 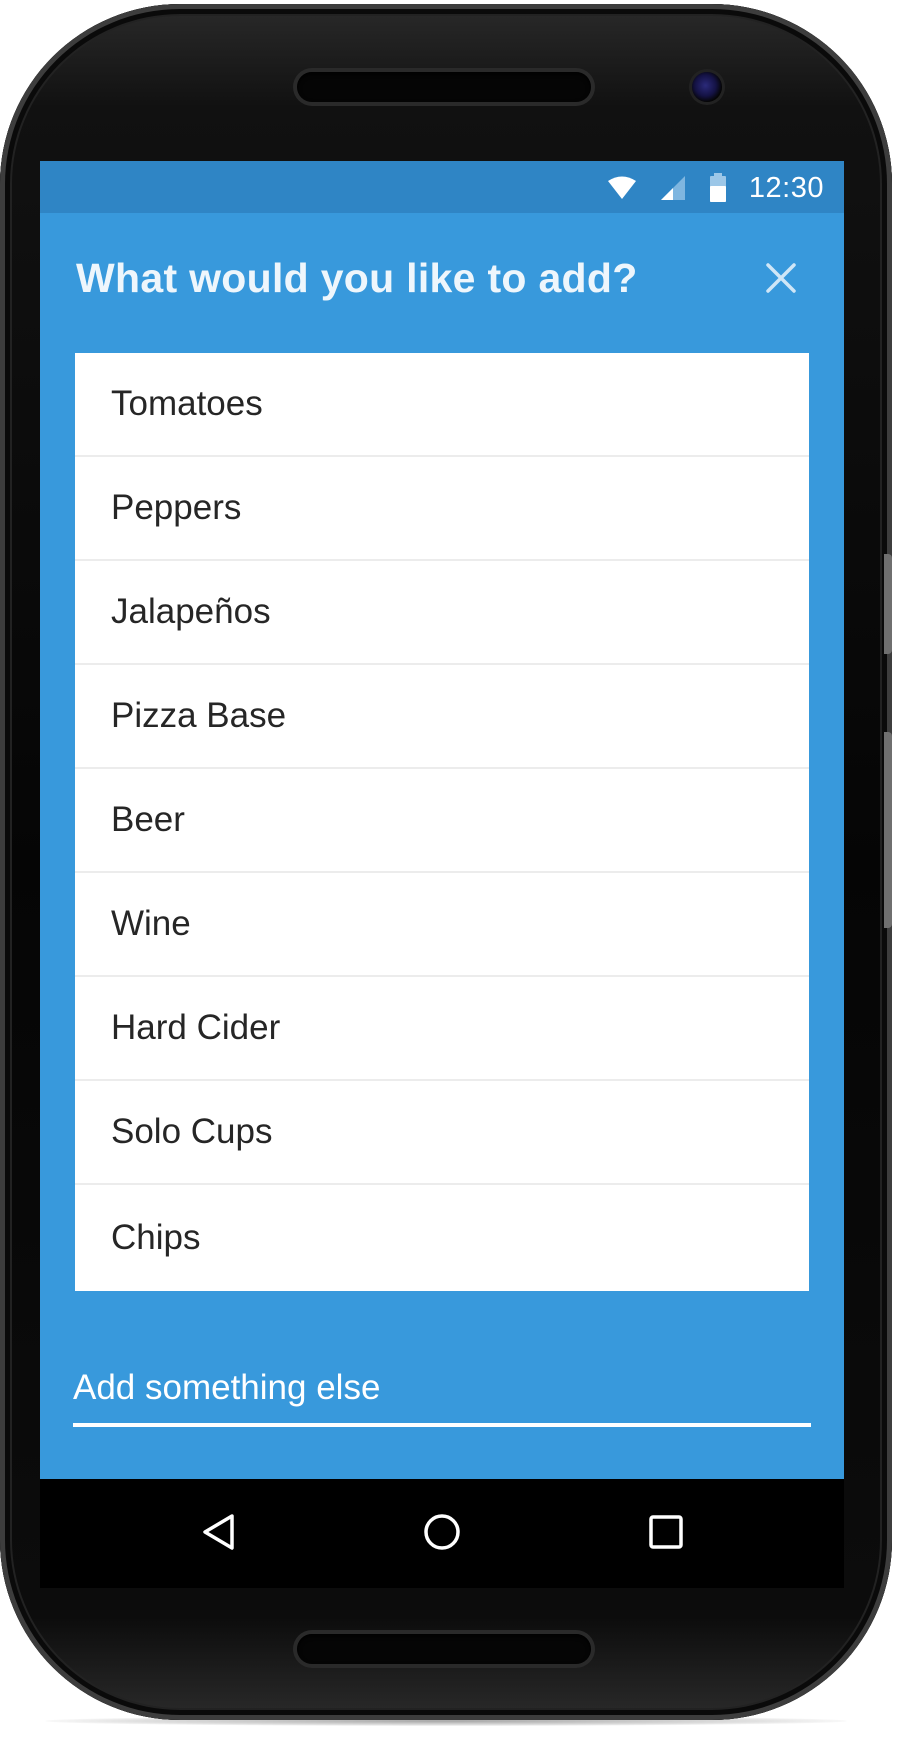 I want to click on list-item-label: Chips, so click(x=156, y=1237).